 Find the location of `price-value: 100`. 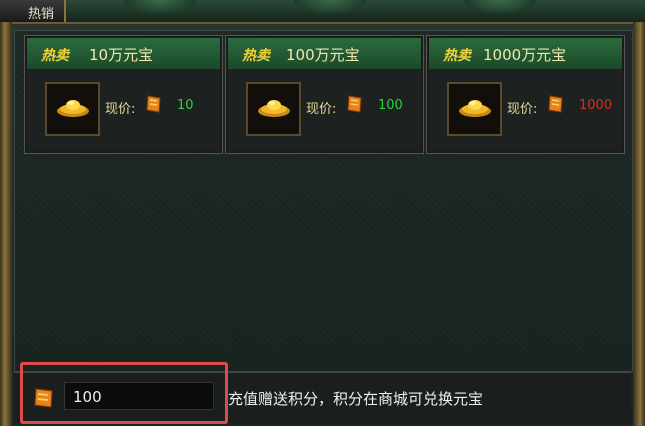

price-value: 100 is located at coordinates (390, 105).